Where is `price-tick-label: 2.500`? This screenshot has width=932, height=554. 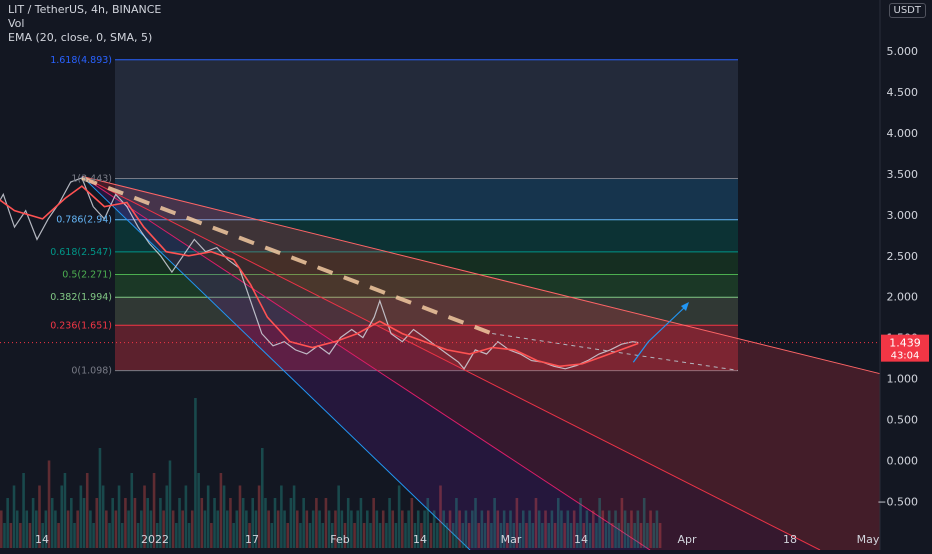 price-tick-label: 2.500 is located at coordinates (903, 256).